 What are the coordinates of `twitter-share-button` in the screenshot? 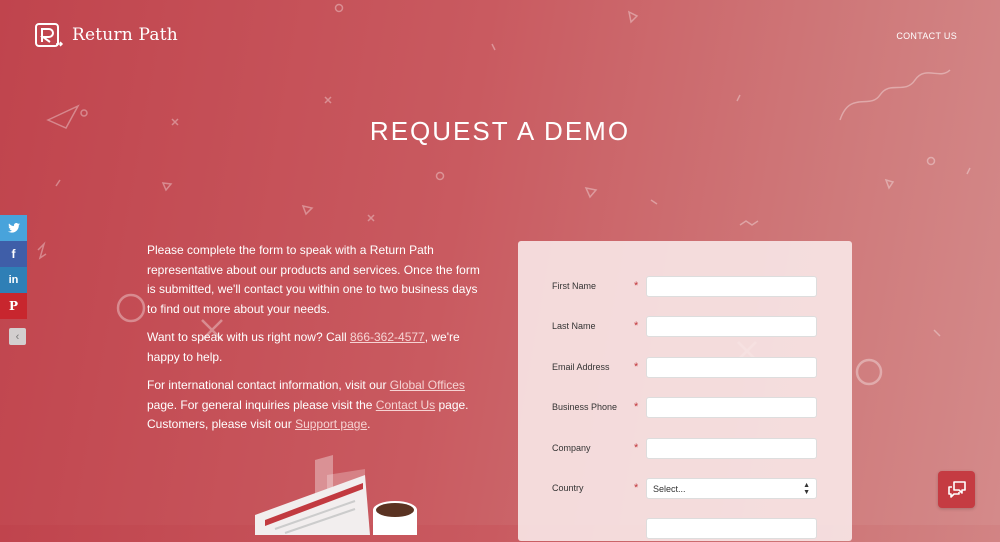 It's located at (13, 228).